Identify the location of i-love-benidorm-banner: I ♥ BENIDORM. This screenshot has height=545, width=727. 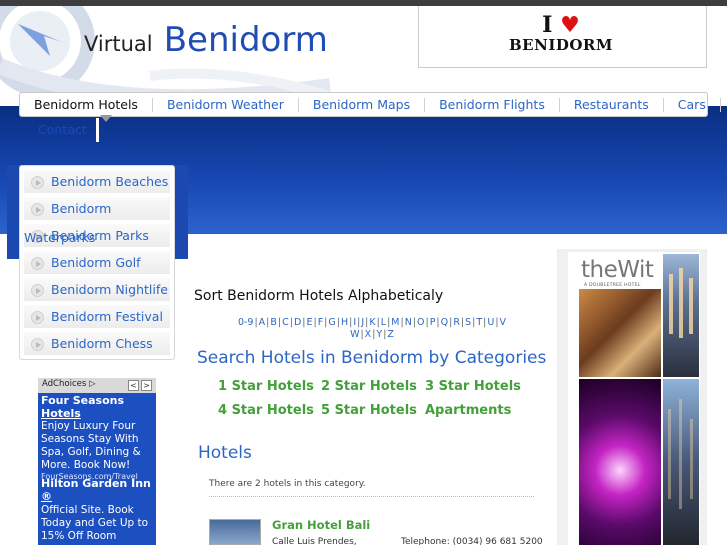
(562, 37).